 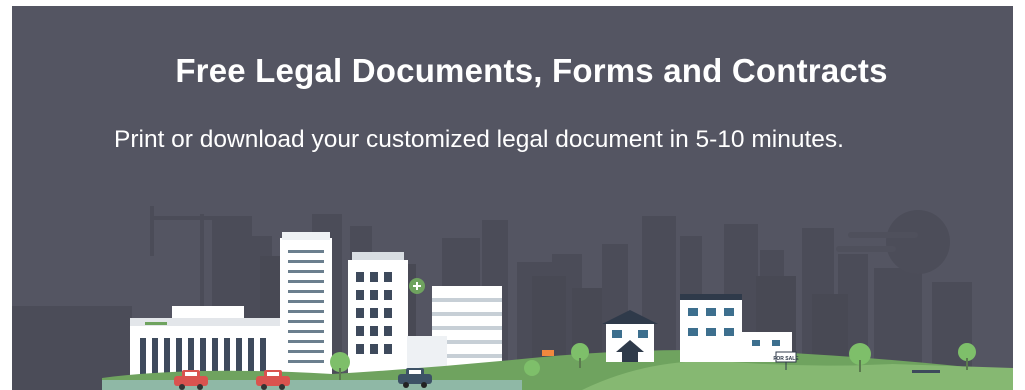 I want to click on svg-text: FOR SALE, so click(x=786, y=359).